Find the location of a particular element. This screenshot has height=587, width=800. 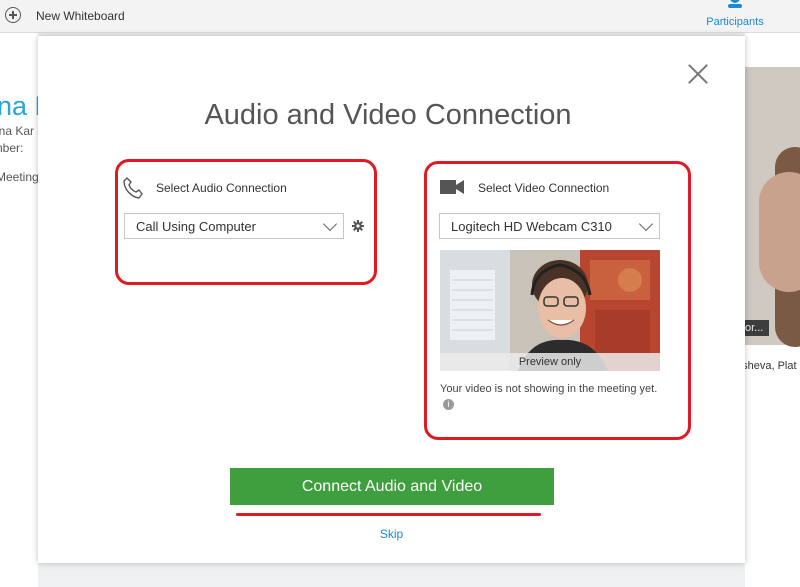

presenter-detail: nber: is located at coordinates (12, 148).